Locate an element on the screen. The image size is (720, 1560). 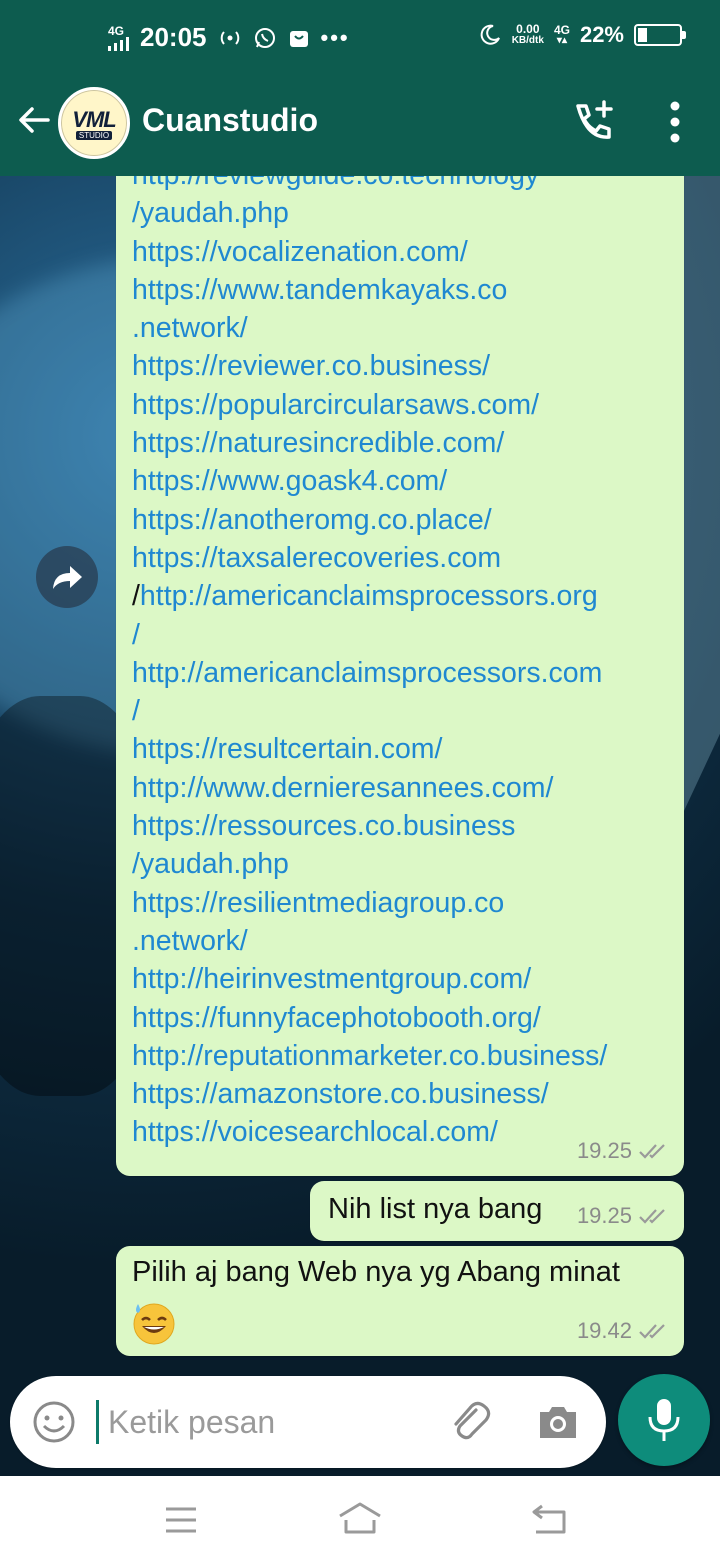
avatar: VML STUDIO is located at coordinates (94, 123).